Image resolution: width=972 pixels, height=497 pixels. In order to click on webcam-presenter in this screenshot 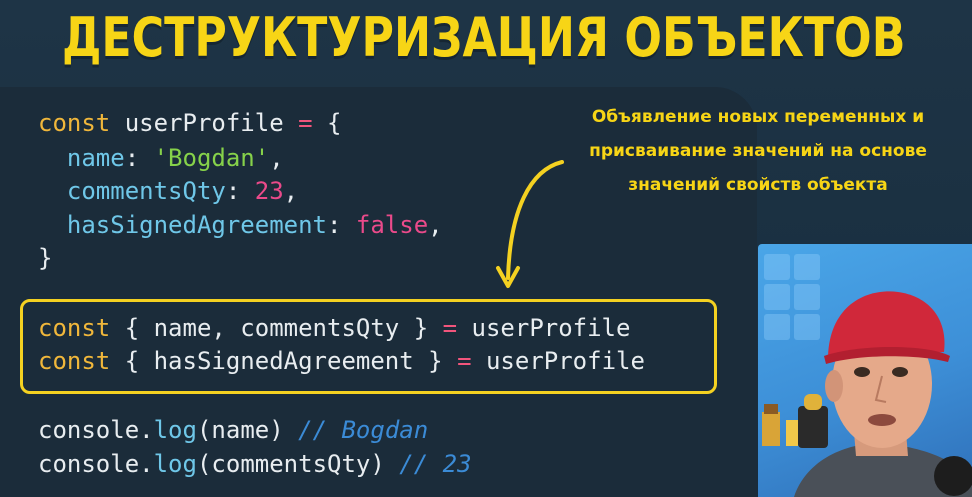, I will do `click(865, 370)`.